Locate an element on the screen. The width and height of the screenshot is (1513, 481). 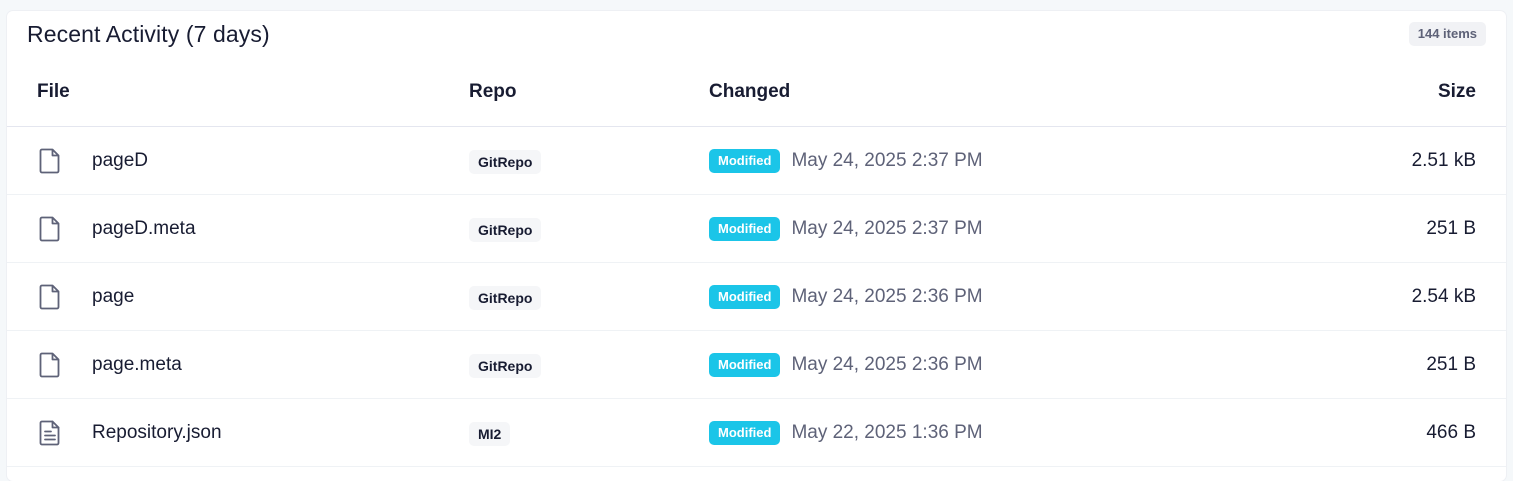
file-cell: Repository.json is located at coordinates (238, 432).